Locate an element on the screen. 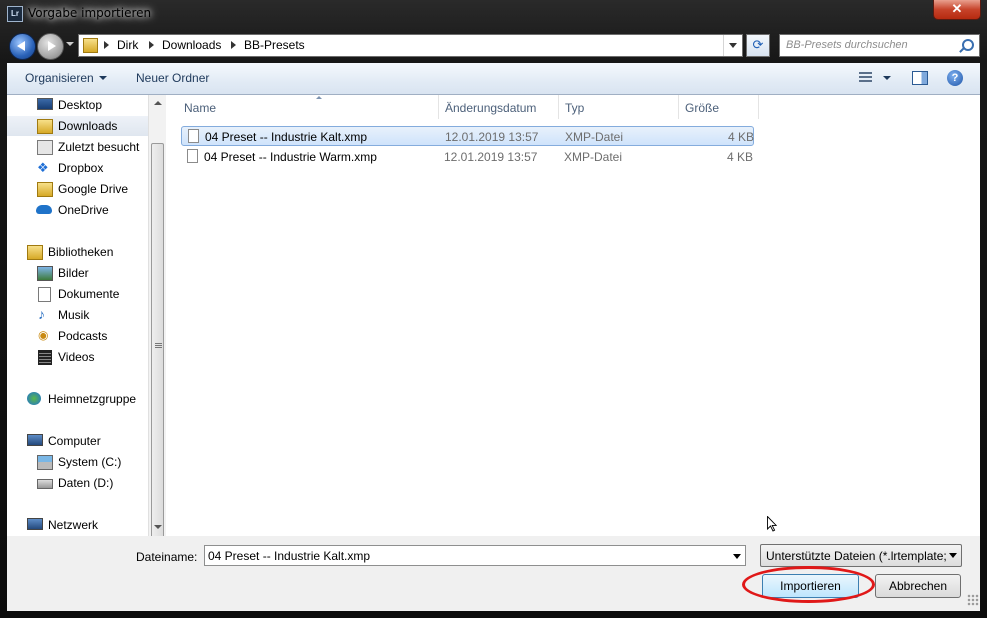 This screenshot has height=618, width=987. file-type-select: Unterstützte Dateien (*.lrtemplate; is located at coordinates (861, 555).